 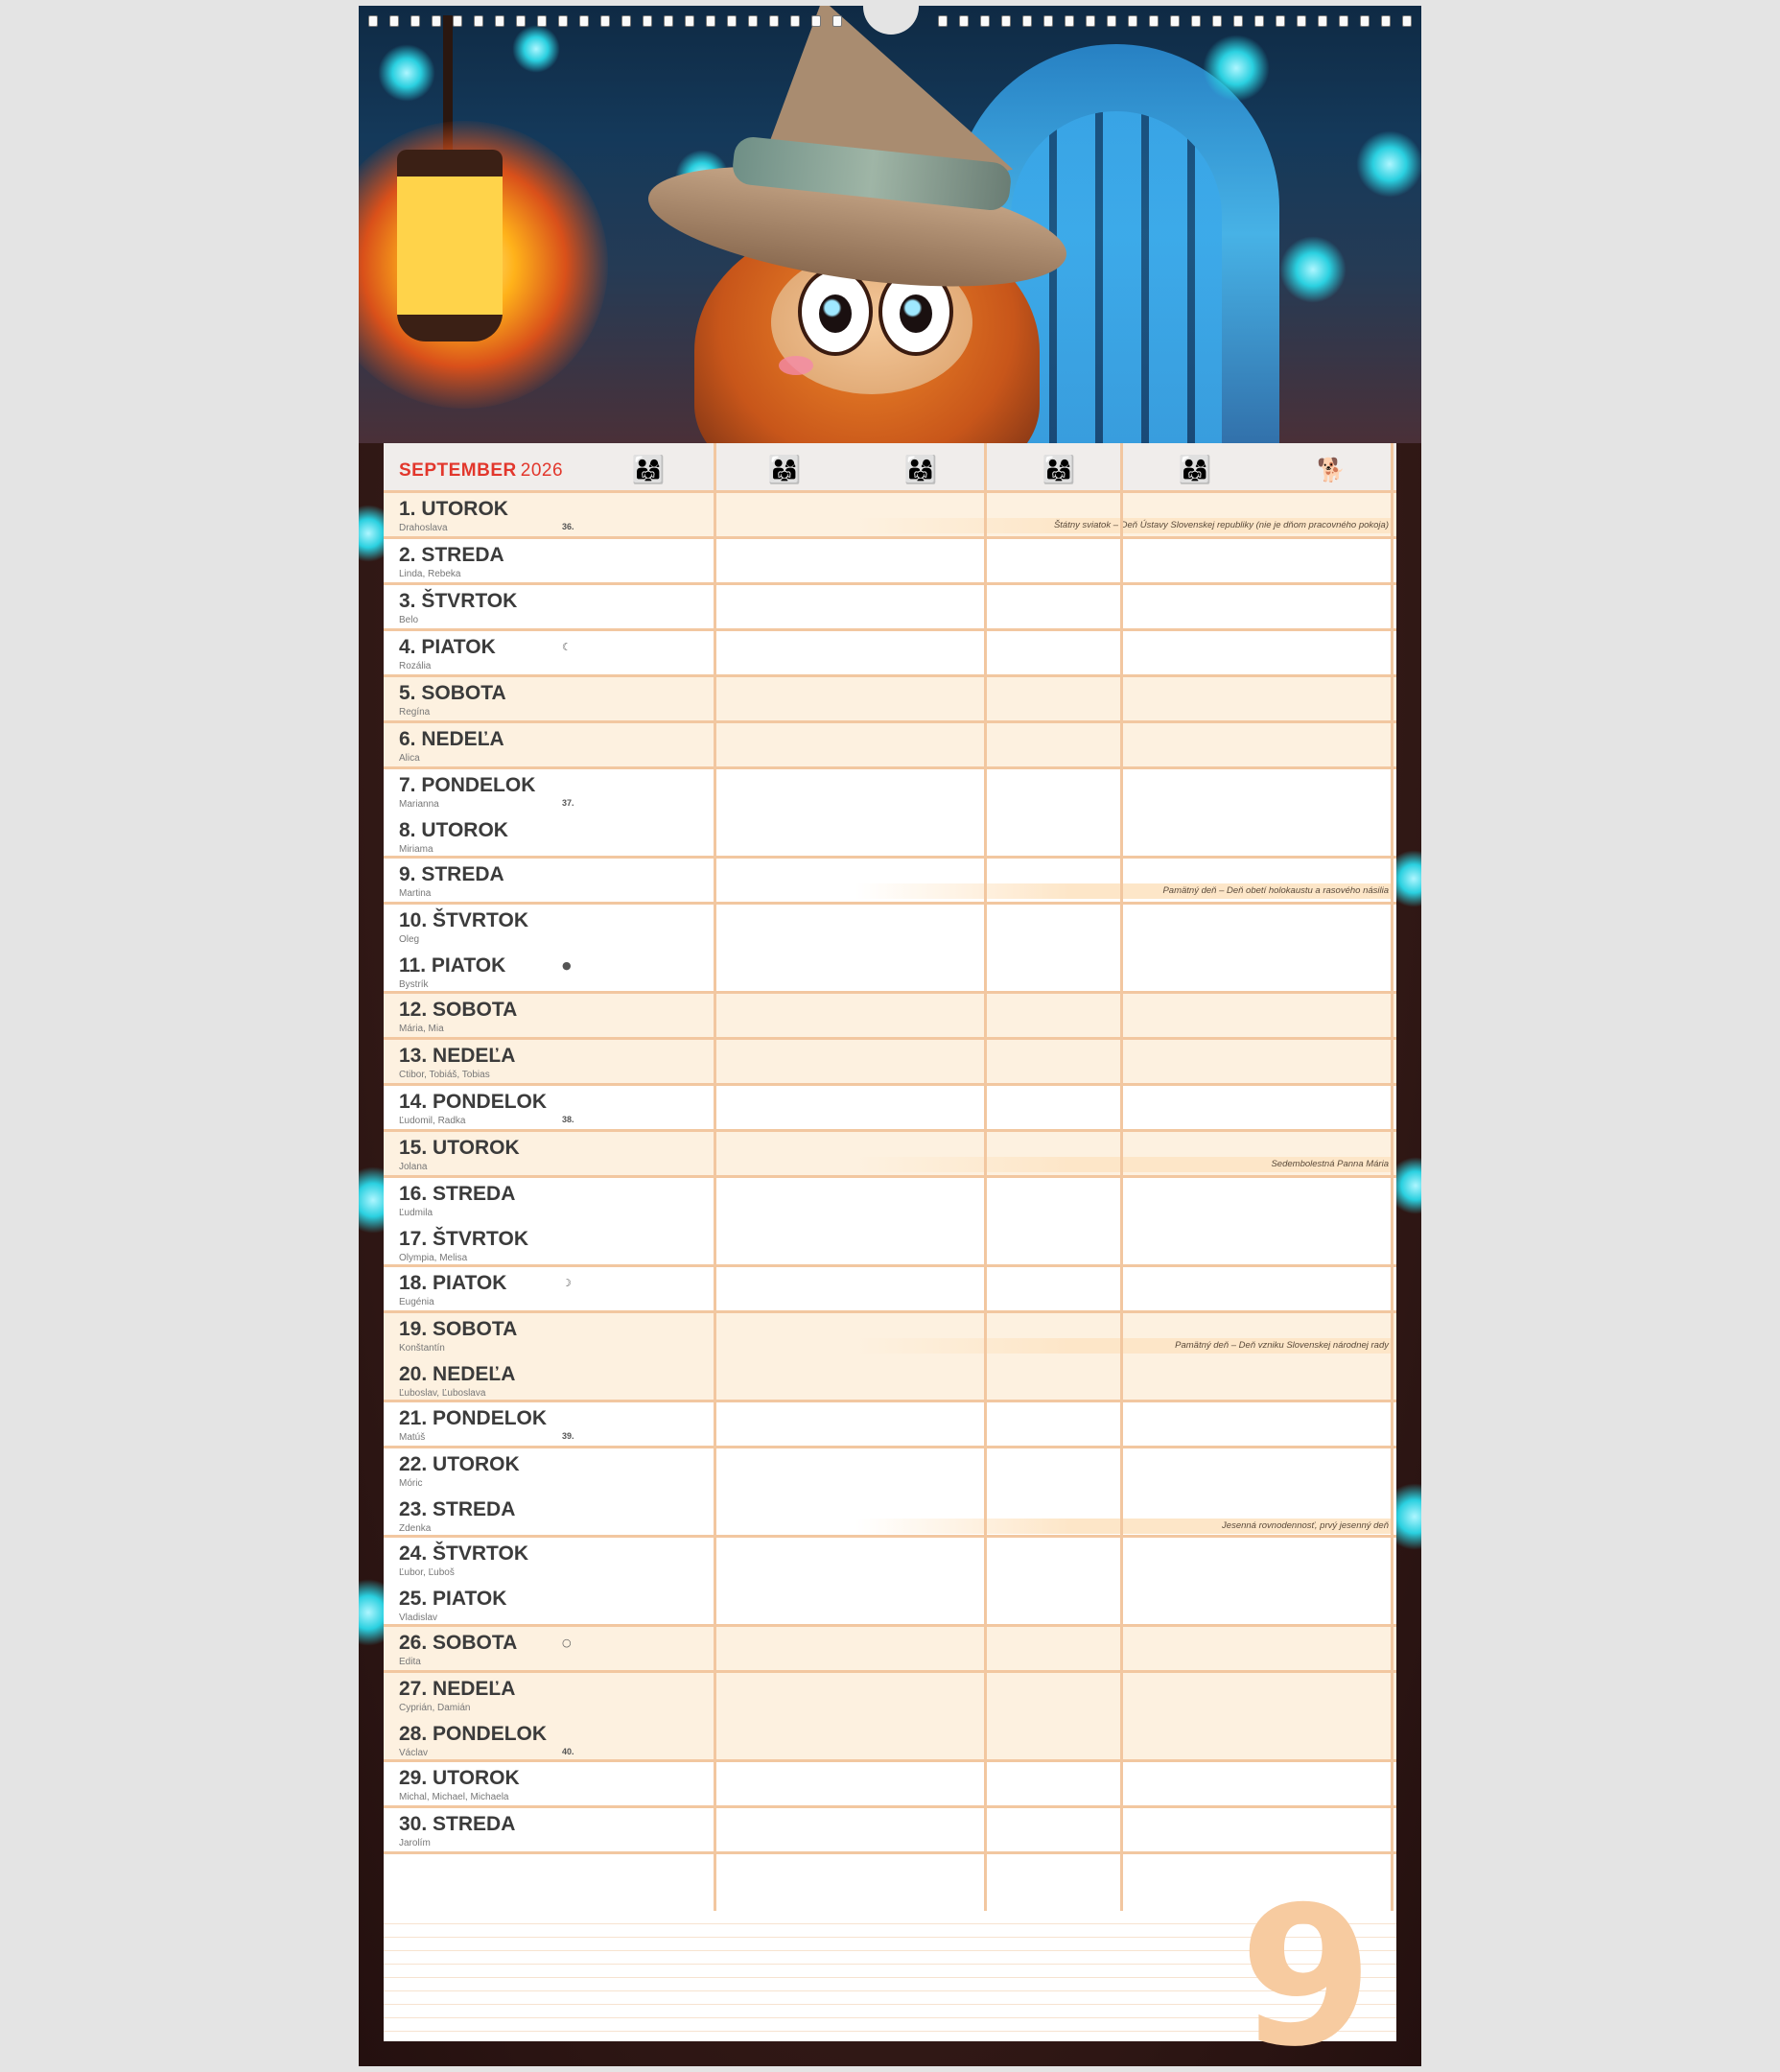 What do you see at coordinates (495, 882) in the screenshot?
I see `day-cell: 9. STREDA Martina` at bounding box center [495, 882].